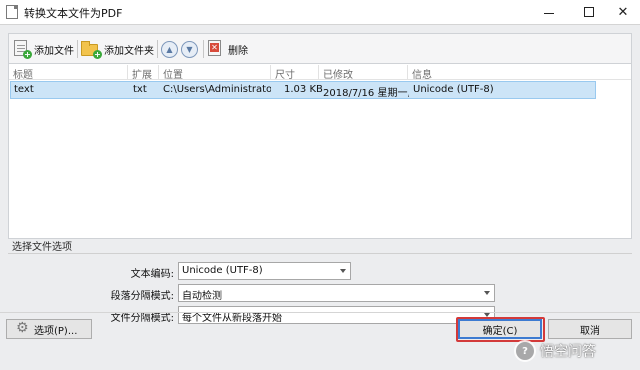 The height and width of the screenshot is (370, 640). I want to click on arrow-up-icon: ▲, so click(169, 49).